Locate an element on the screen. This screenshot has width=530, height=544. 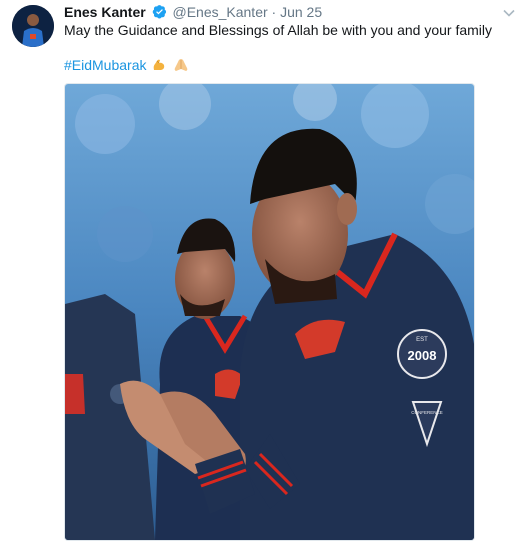
tweet-date: Jun 25 is located at coordinates (301, 12).